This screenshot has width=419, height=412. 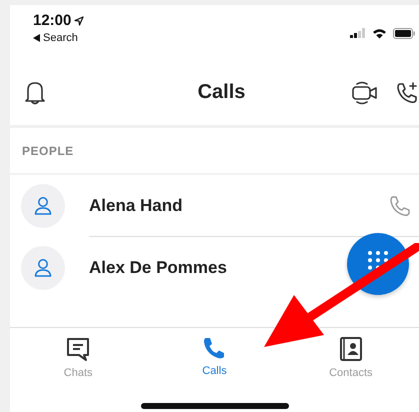 I want to click on contact-row: Alena Hand, so click(x=214, y=206).